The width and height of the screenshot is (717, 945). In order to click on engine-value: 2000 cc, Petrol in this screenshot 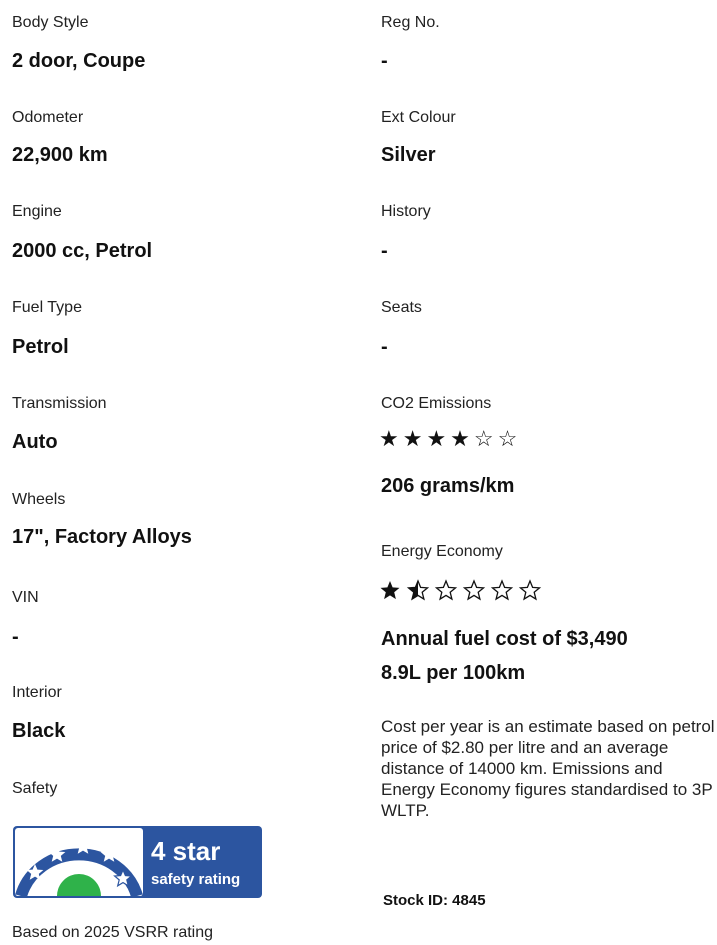, I will do `click(82, 251)`.